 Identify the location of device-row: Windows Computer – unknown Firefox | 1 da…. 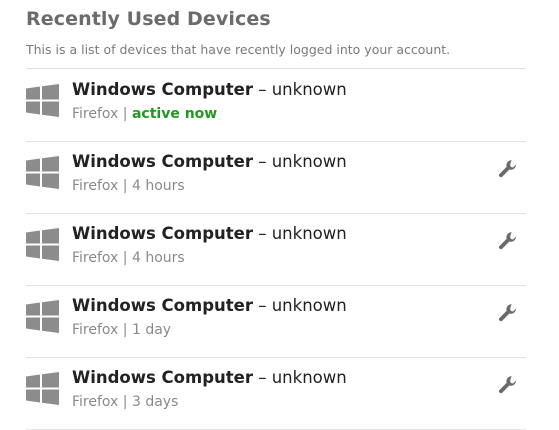
(276, 321).